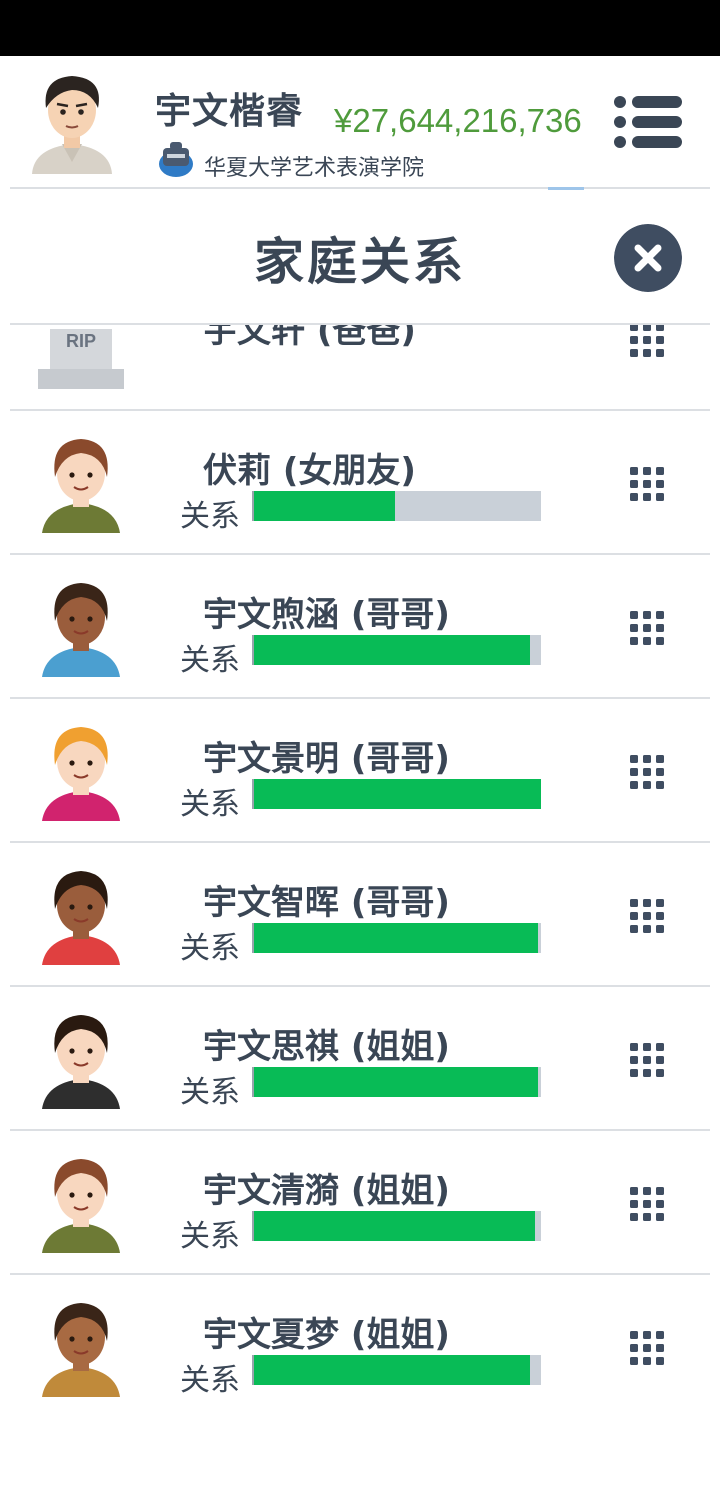 This screenshot has width=720, height=1496. I want to click on close-button, so click(648, 258).